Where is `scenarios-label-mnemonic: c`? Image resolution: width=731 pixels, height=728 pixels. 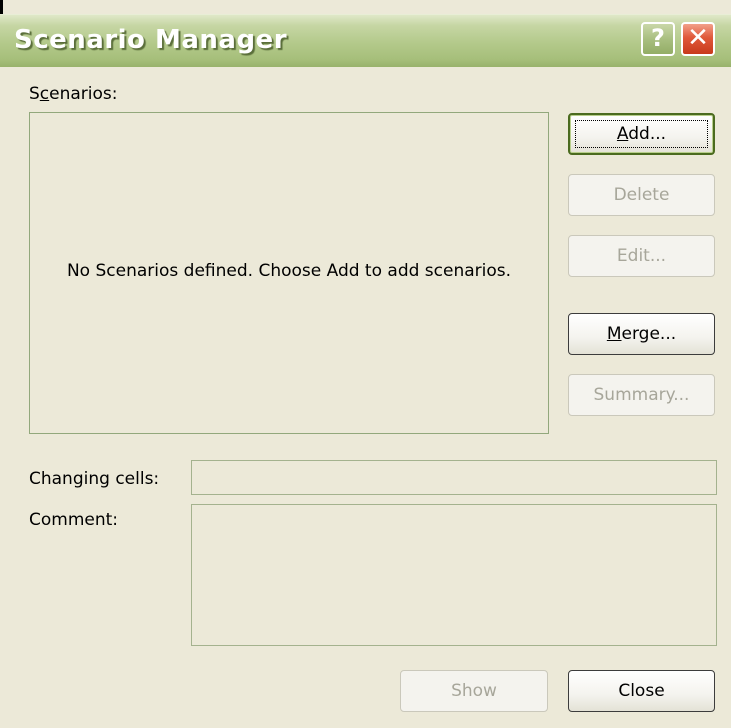 scenarios-label-mnemonic: c is located at coordinates (44, 94).